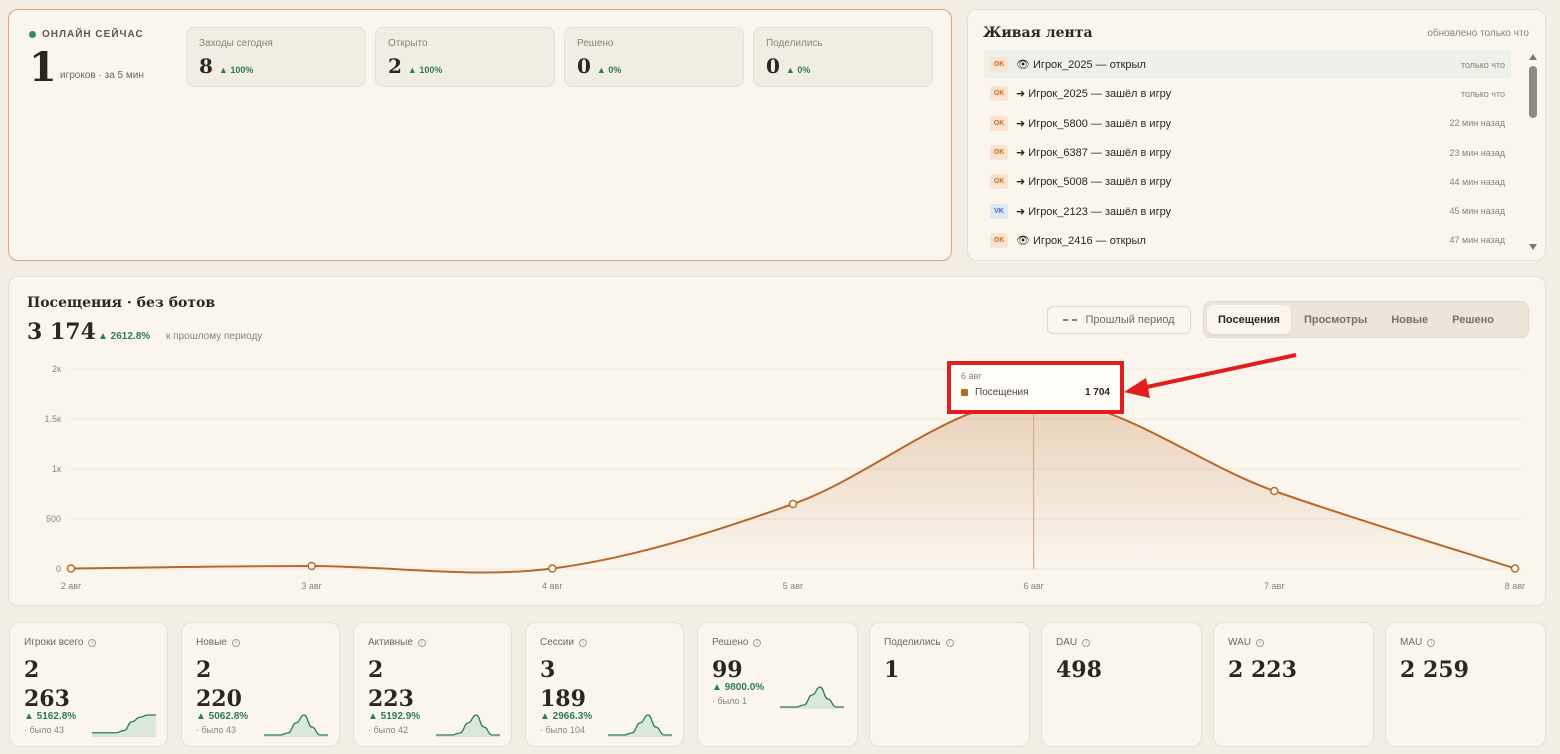 The width and height of the screenshot is (1560, 754). What do you see at coordinates (1477, 240) in the screenshot?
I see `feed-time: 47 мин назад` at bounding box center [1477, 240].